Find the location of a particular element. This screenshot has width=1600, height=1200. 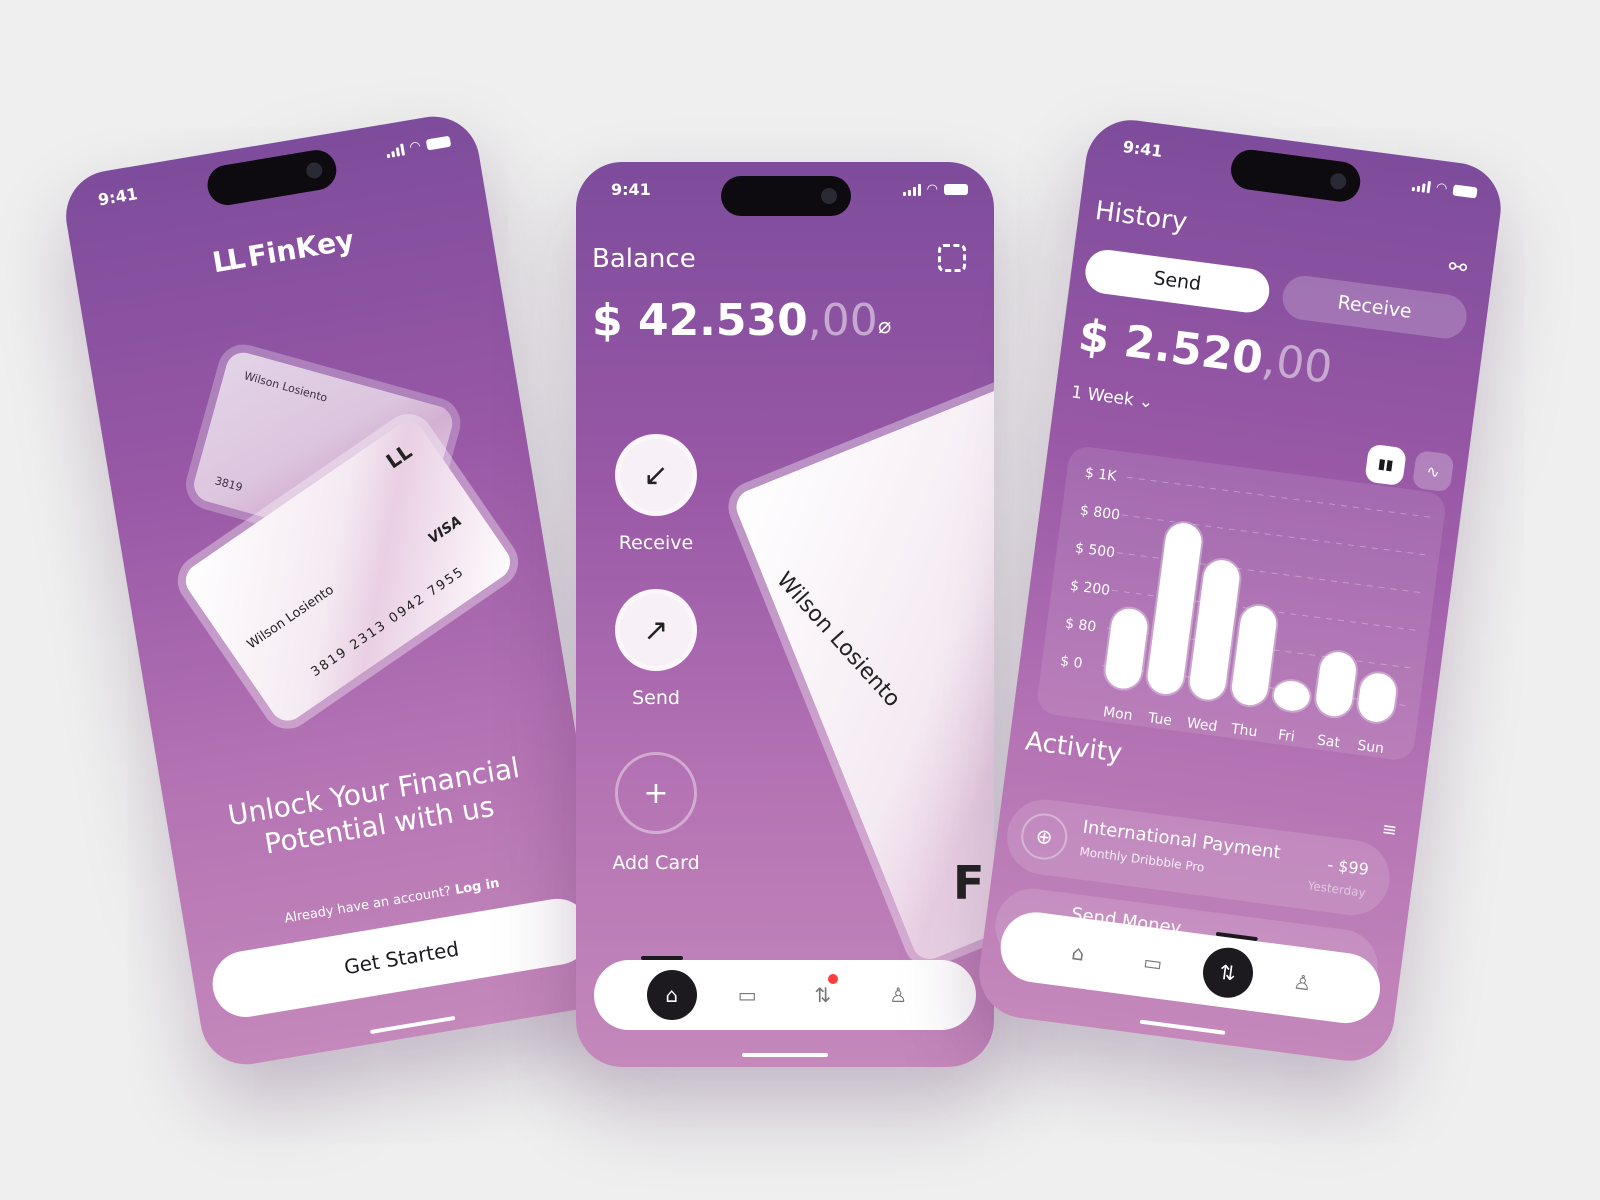

share-icon: ⚯ is located at coordinates (1458, 268).